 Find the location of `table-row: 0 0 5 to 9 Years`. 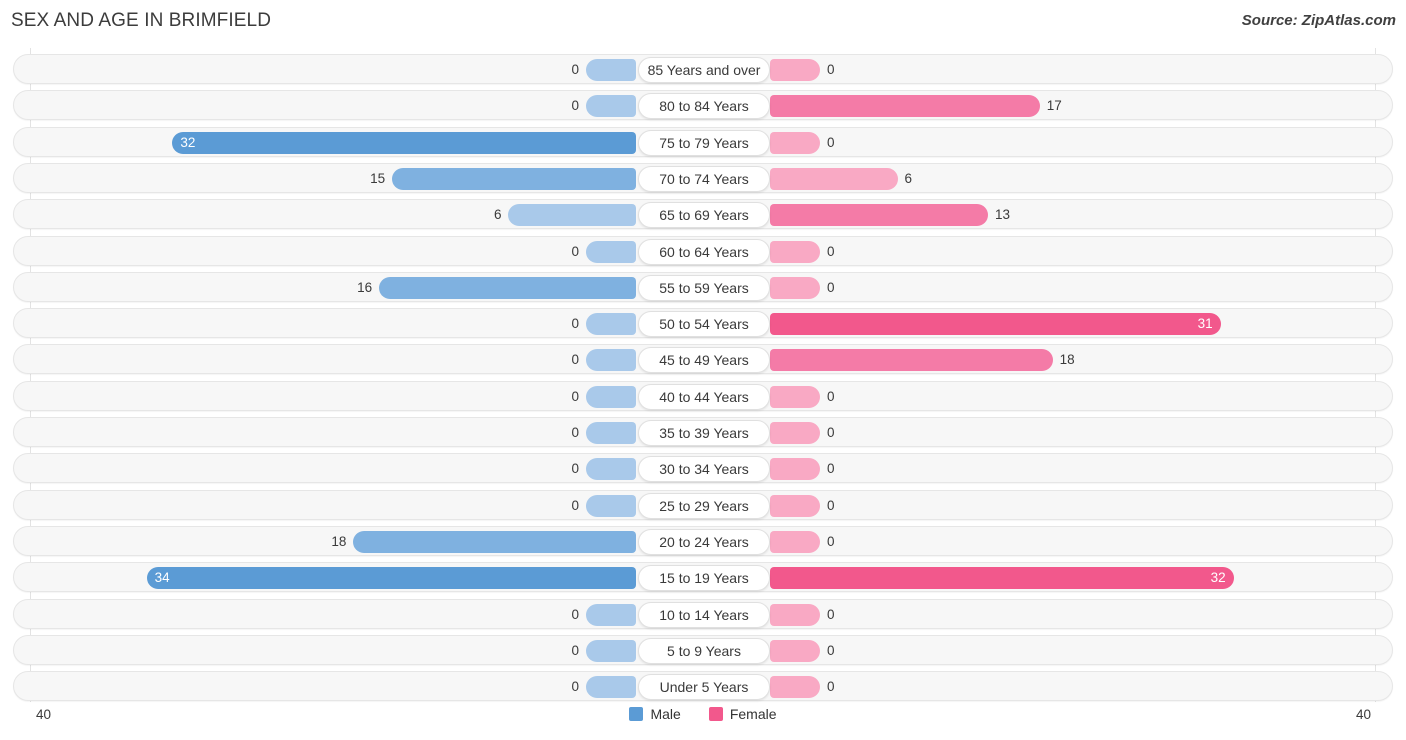

table-row: 0 0 5 to 9 Years is located at coordinates (703, 649).